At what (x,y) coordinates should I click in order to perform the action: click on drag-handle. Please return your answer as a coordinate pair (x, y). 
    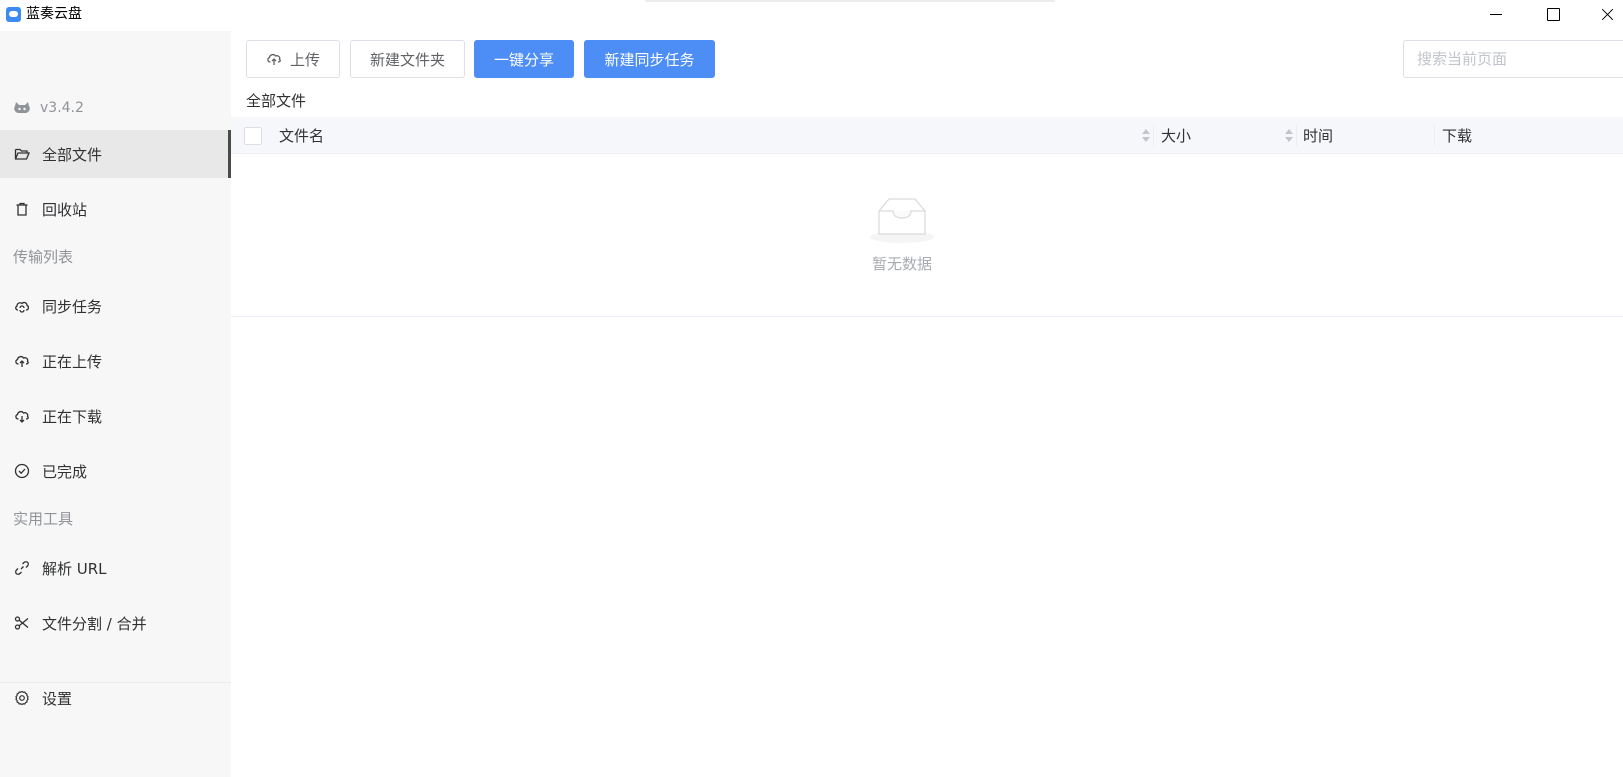
    Looking at the image, I should click on (850, 1).